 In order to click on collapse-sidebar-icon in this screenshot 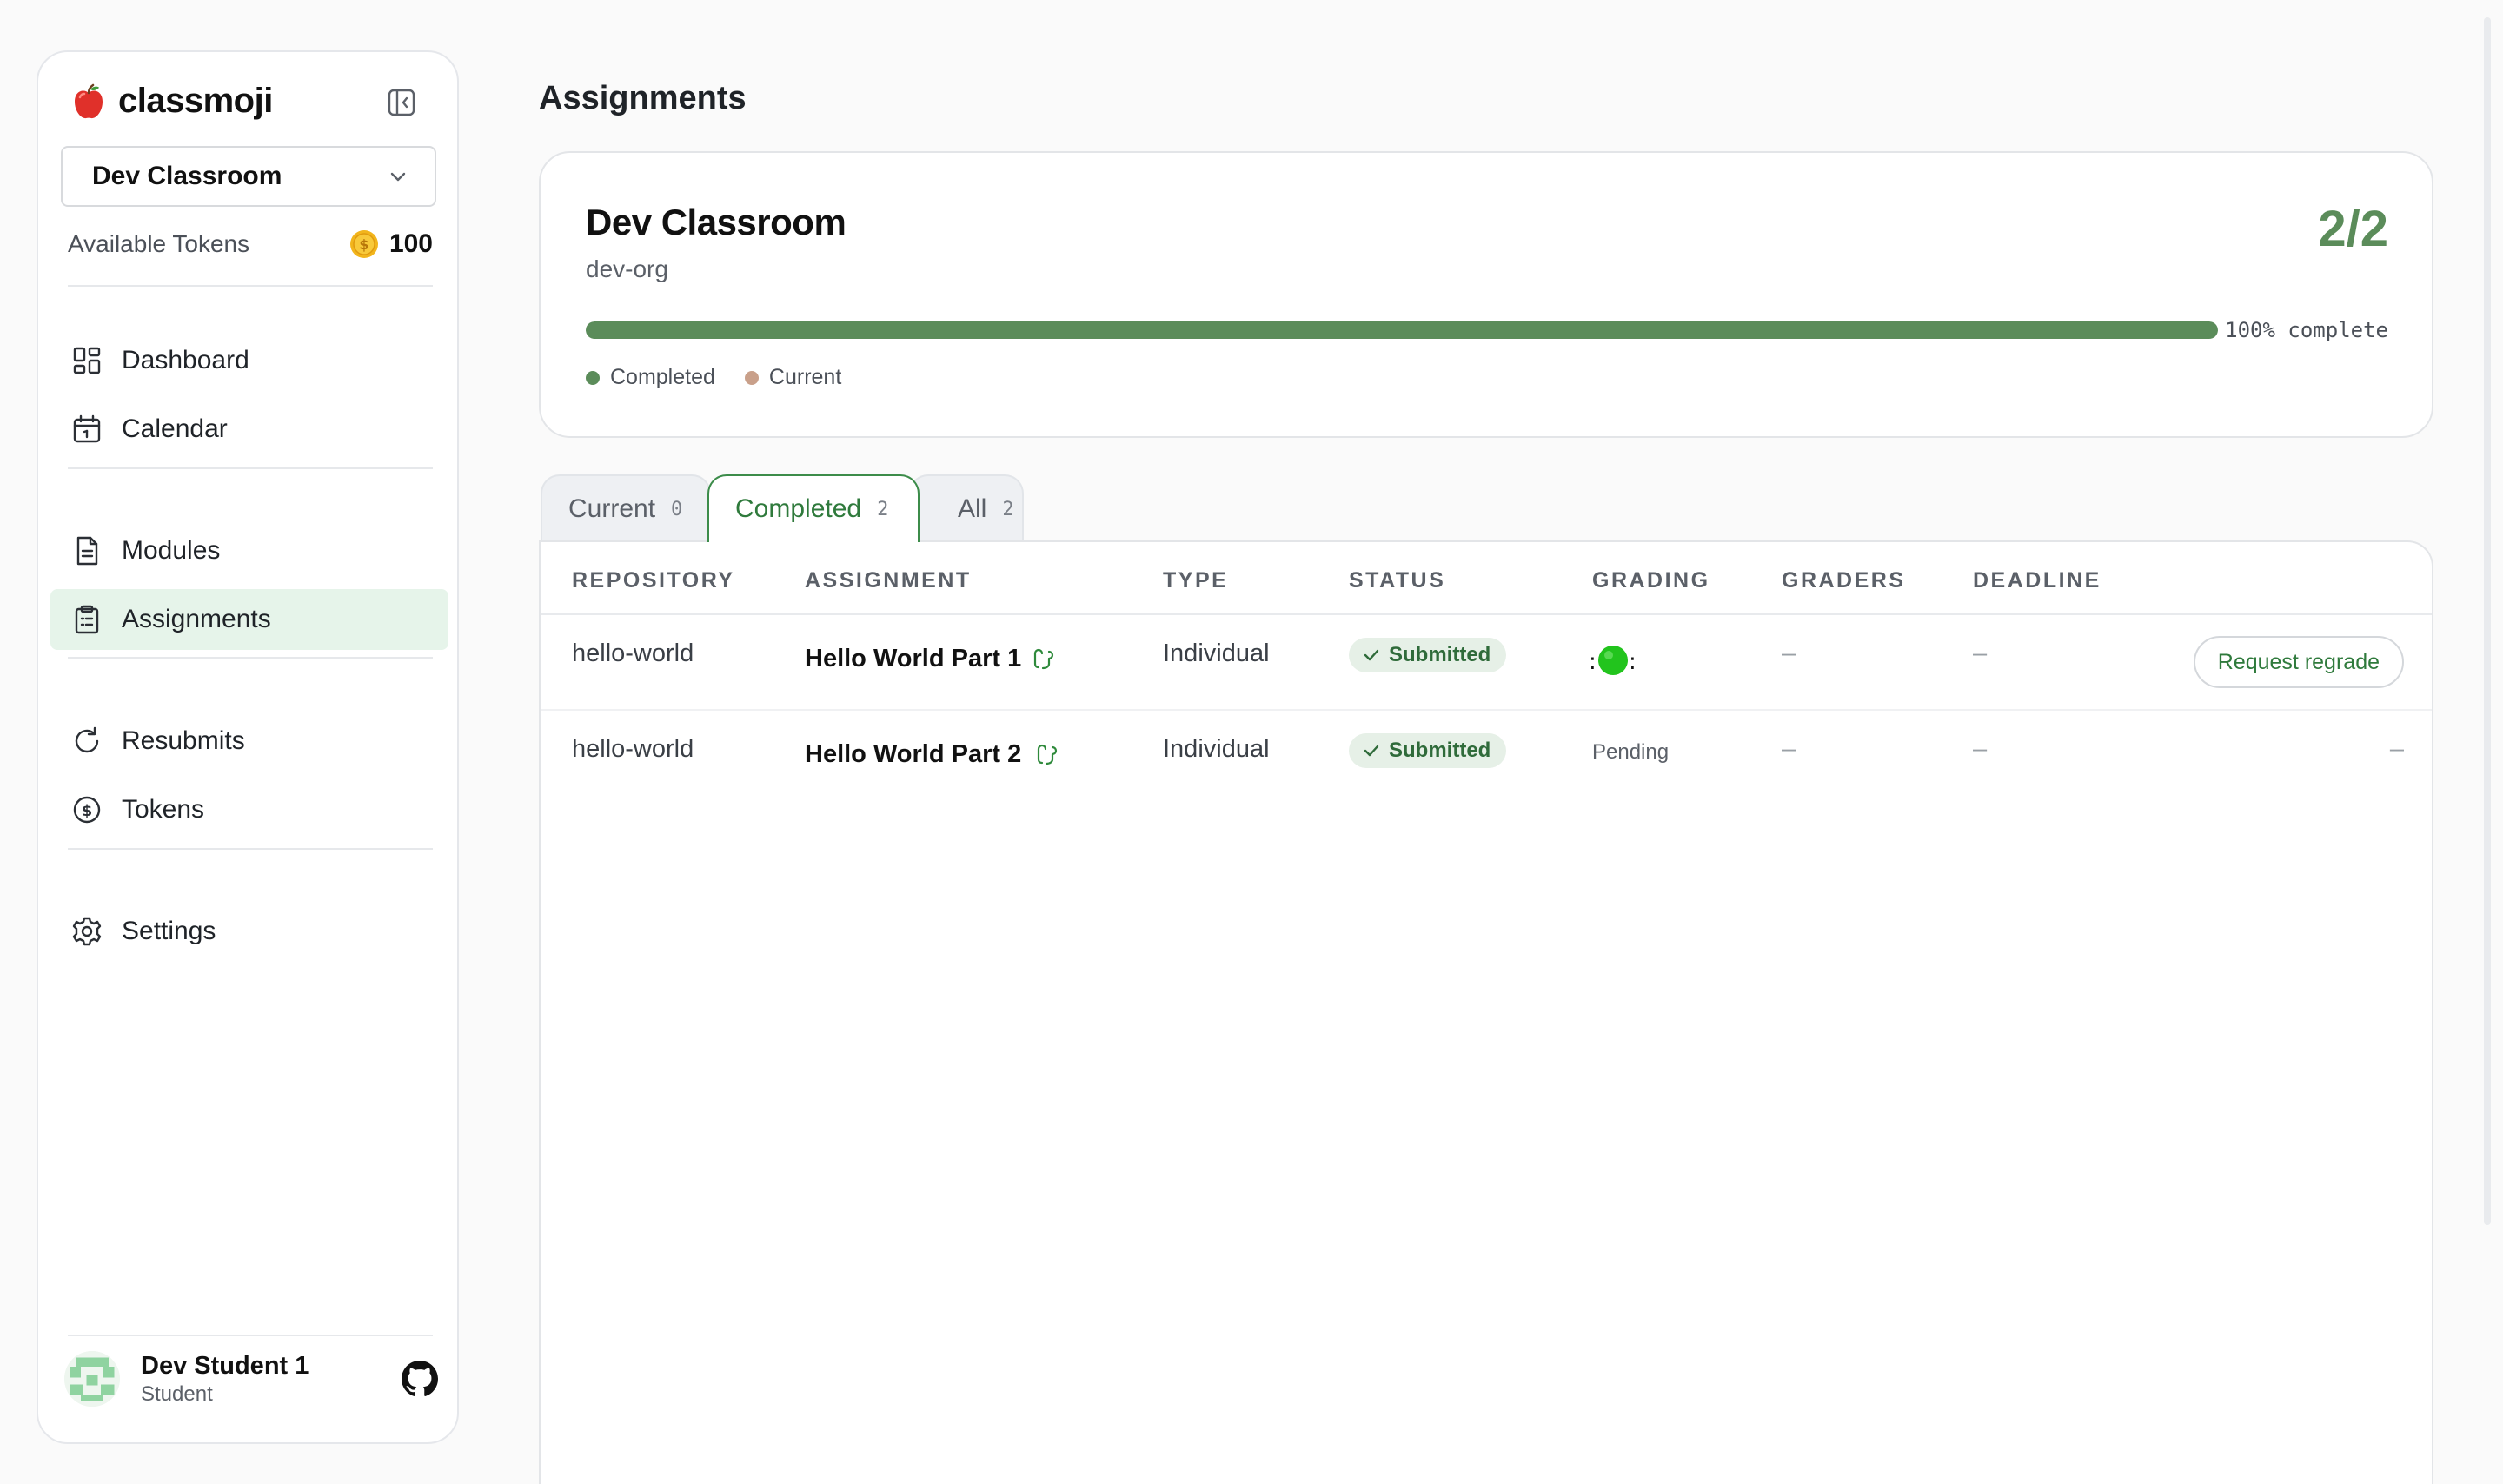, I will do `click(401, 102)`.